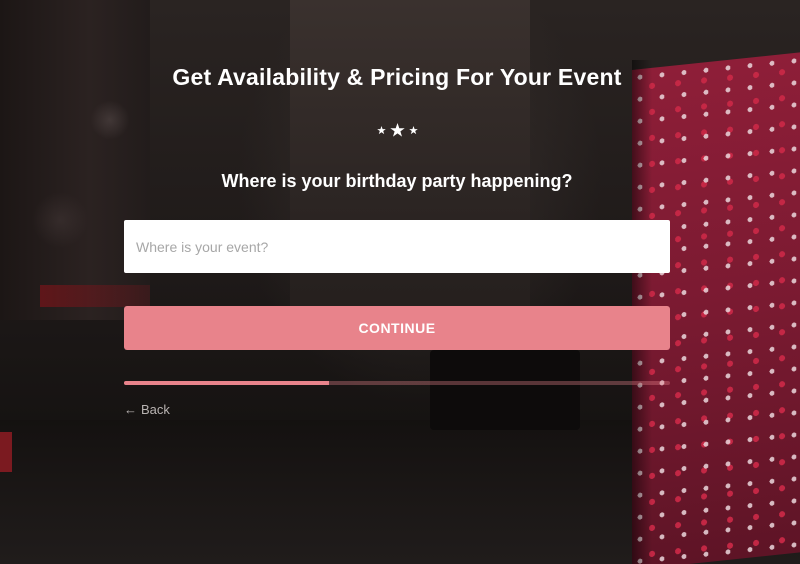  I want to click on background-red-shelf, so click(95, 296).